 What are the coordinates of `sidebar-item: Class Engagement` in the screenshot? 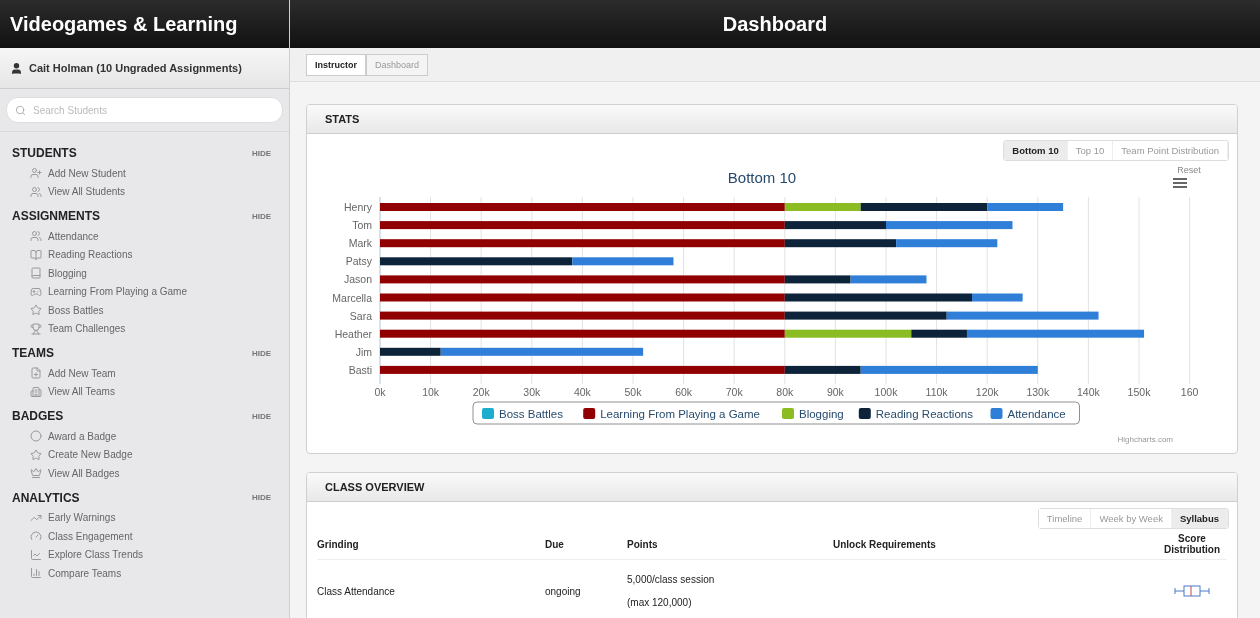 It's located at (150, 536).